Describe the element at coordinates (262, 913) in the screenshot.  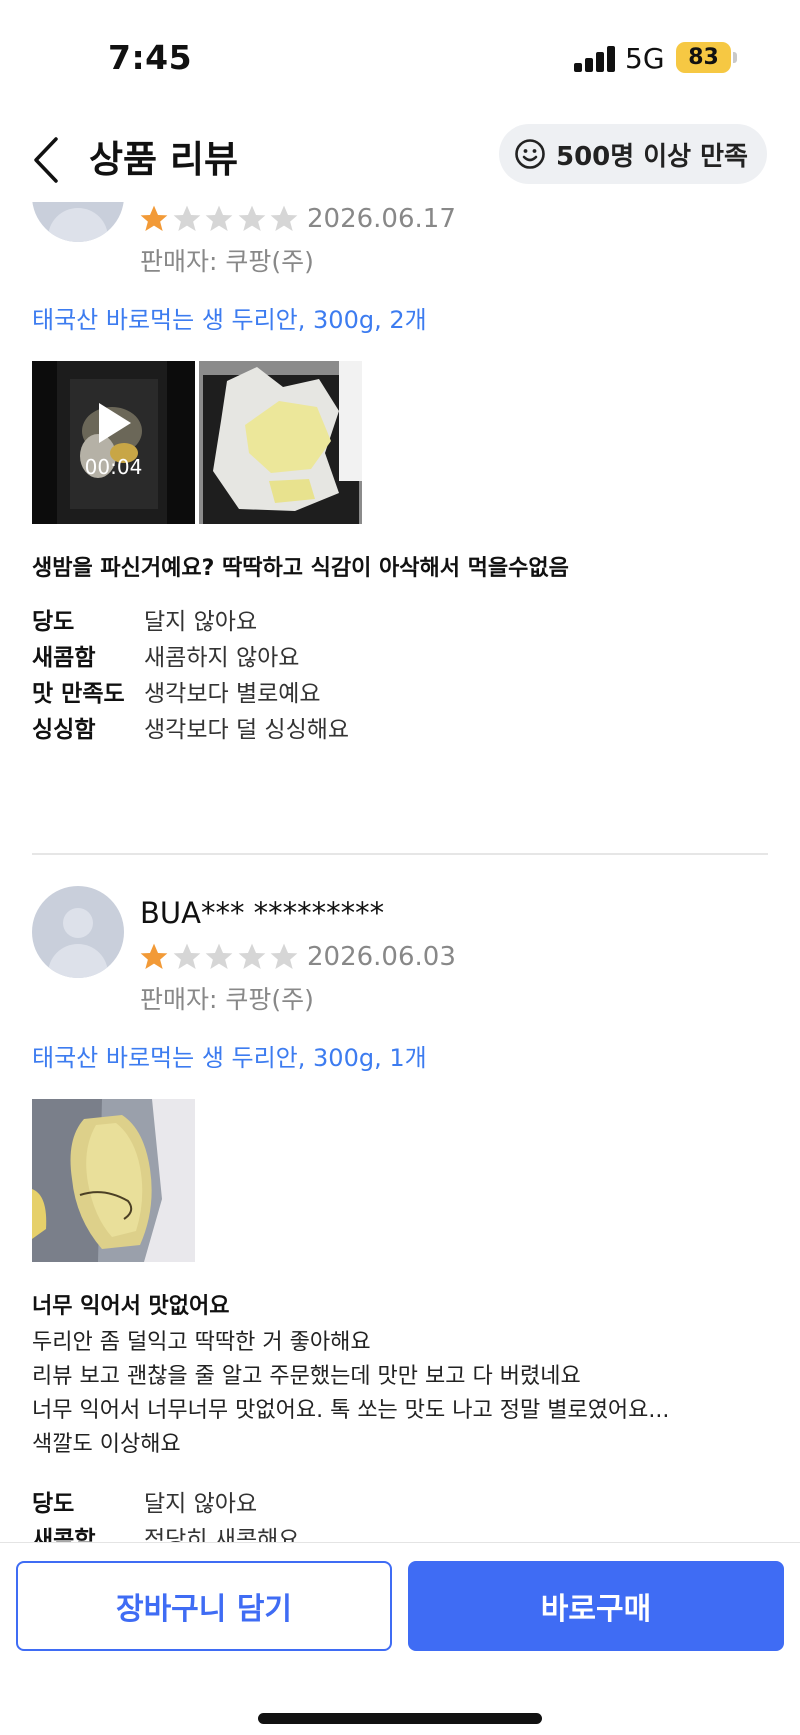
I see `reviewer-name: BUA*** *********` at that location.